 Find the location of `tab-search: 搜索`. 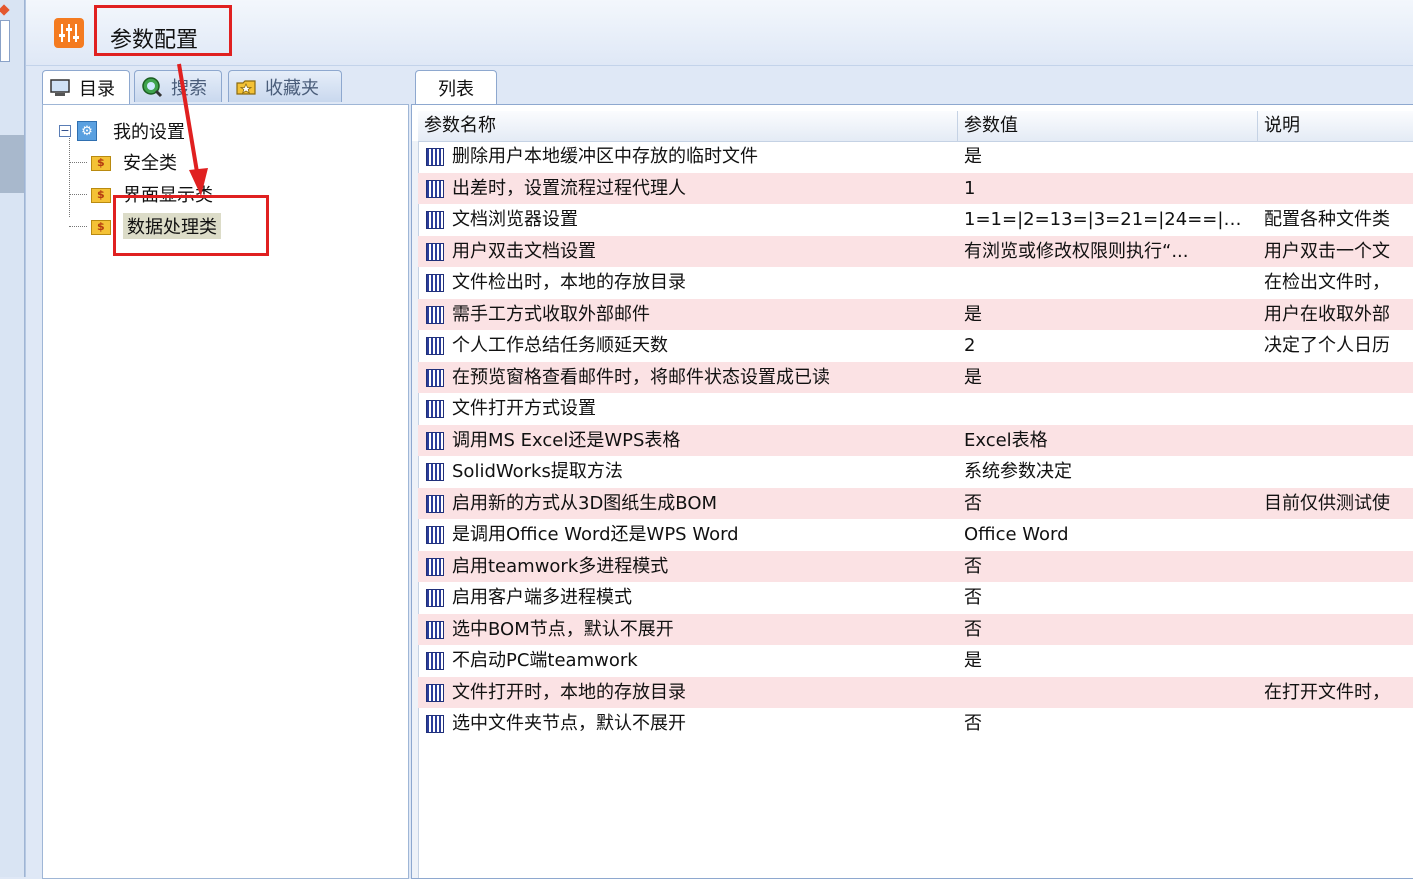

tab-search: 搜索 is located at coordinates (178, 86).